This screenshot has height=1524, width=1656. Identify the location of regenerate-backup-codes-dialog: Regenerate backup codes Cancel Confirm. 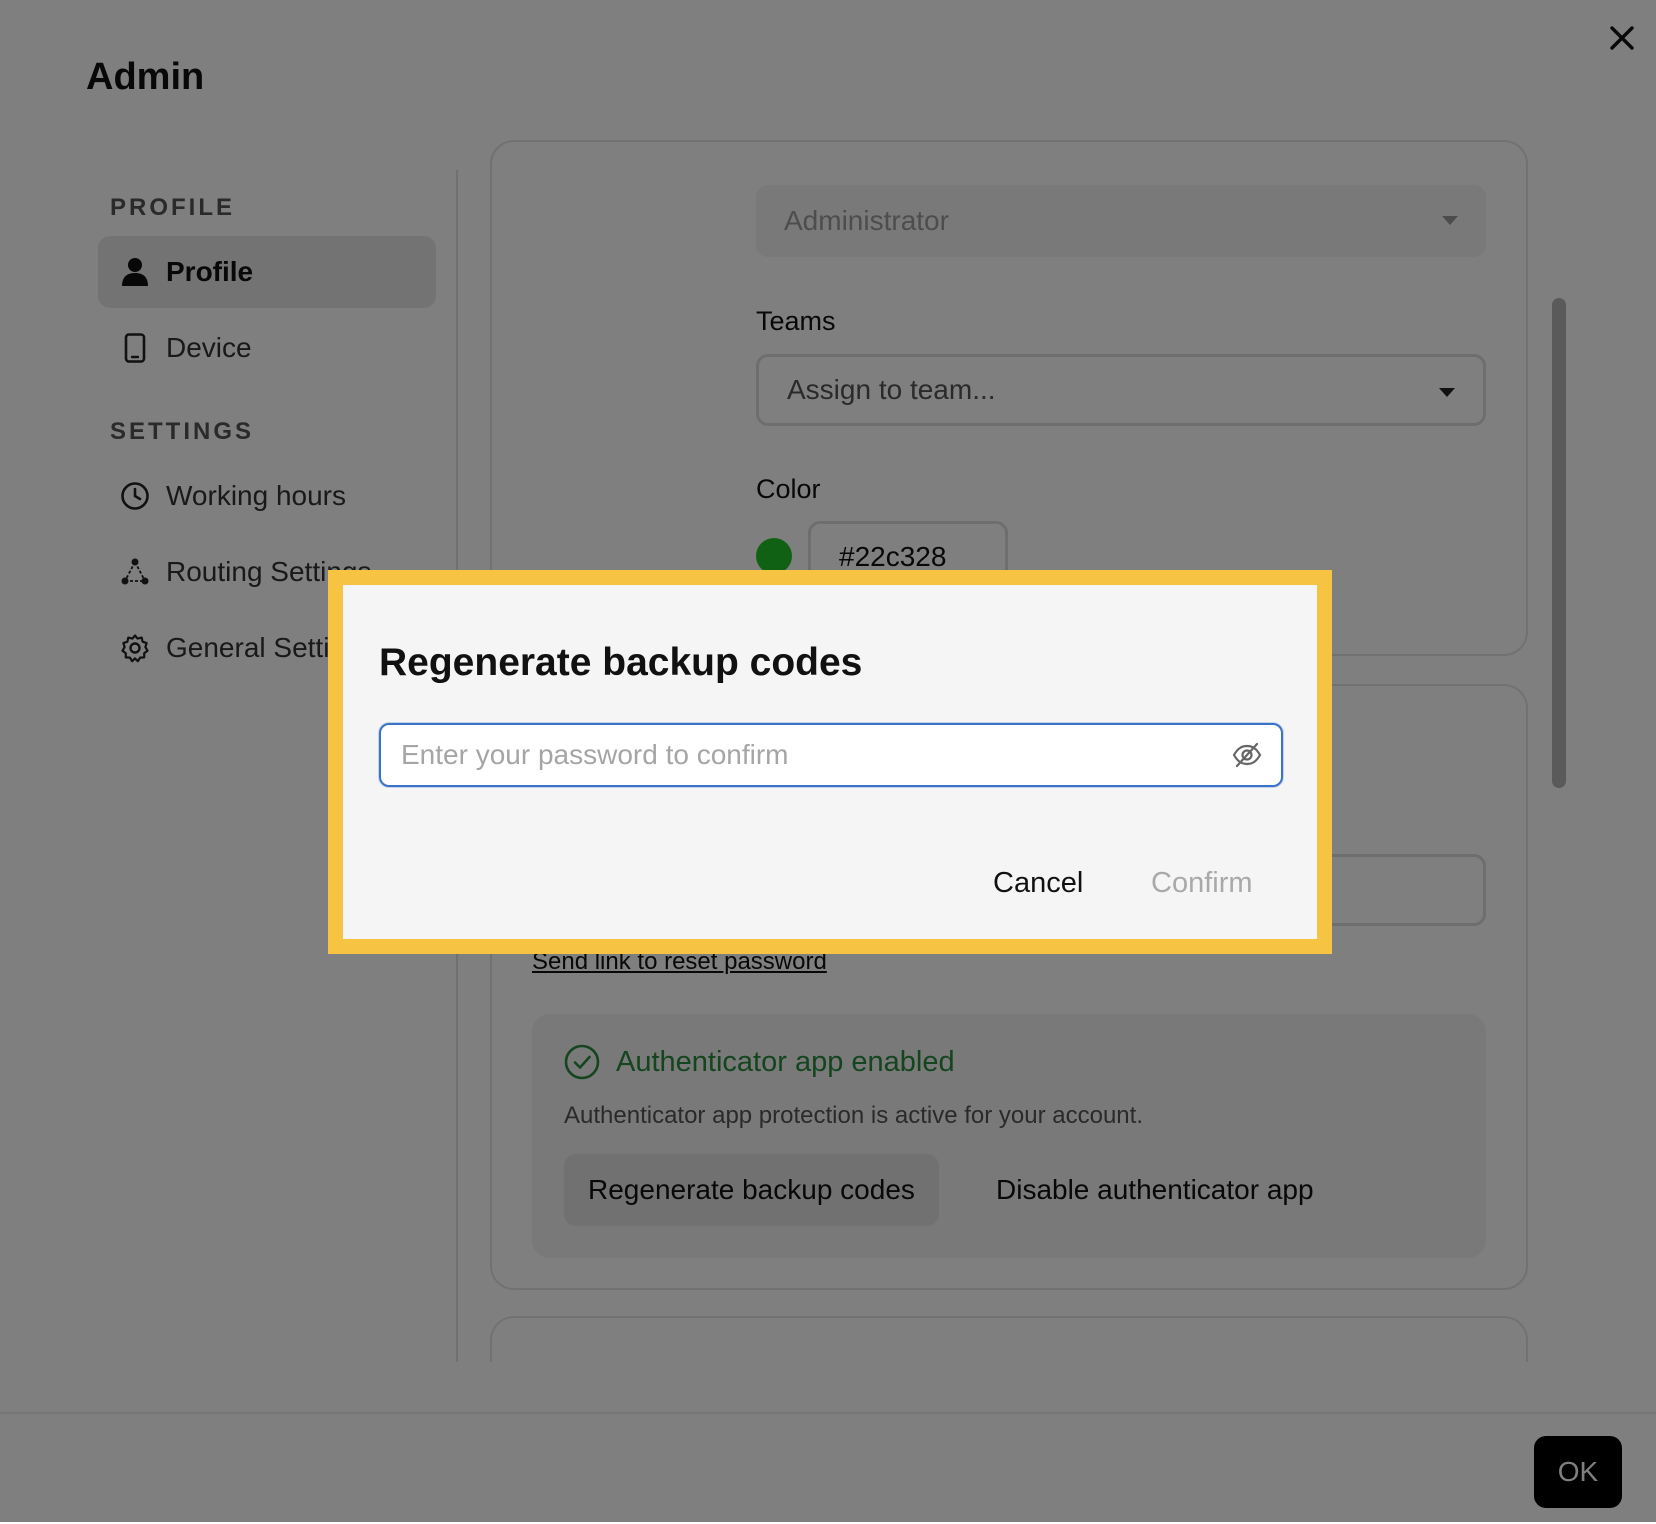
(830, 762).